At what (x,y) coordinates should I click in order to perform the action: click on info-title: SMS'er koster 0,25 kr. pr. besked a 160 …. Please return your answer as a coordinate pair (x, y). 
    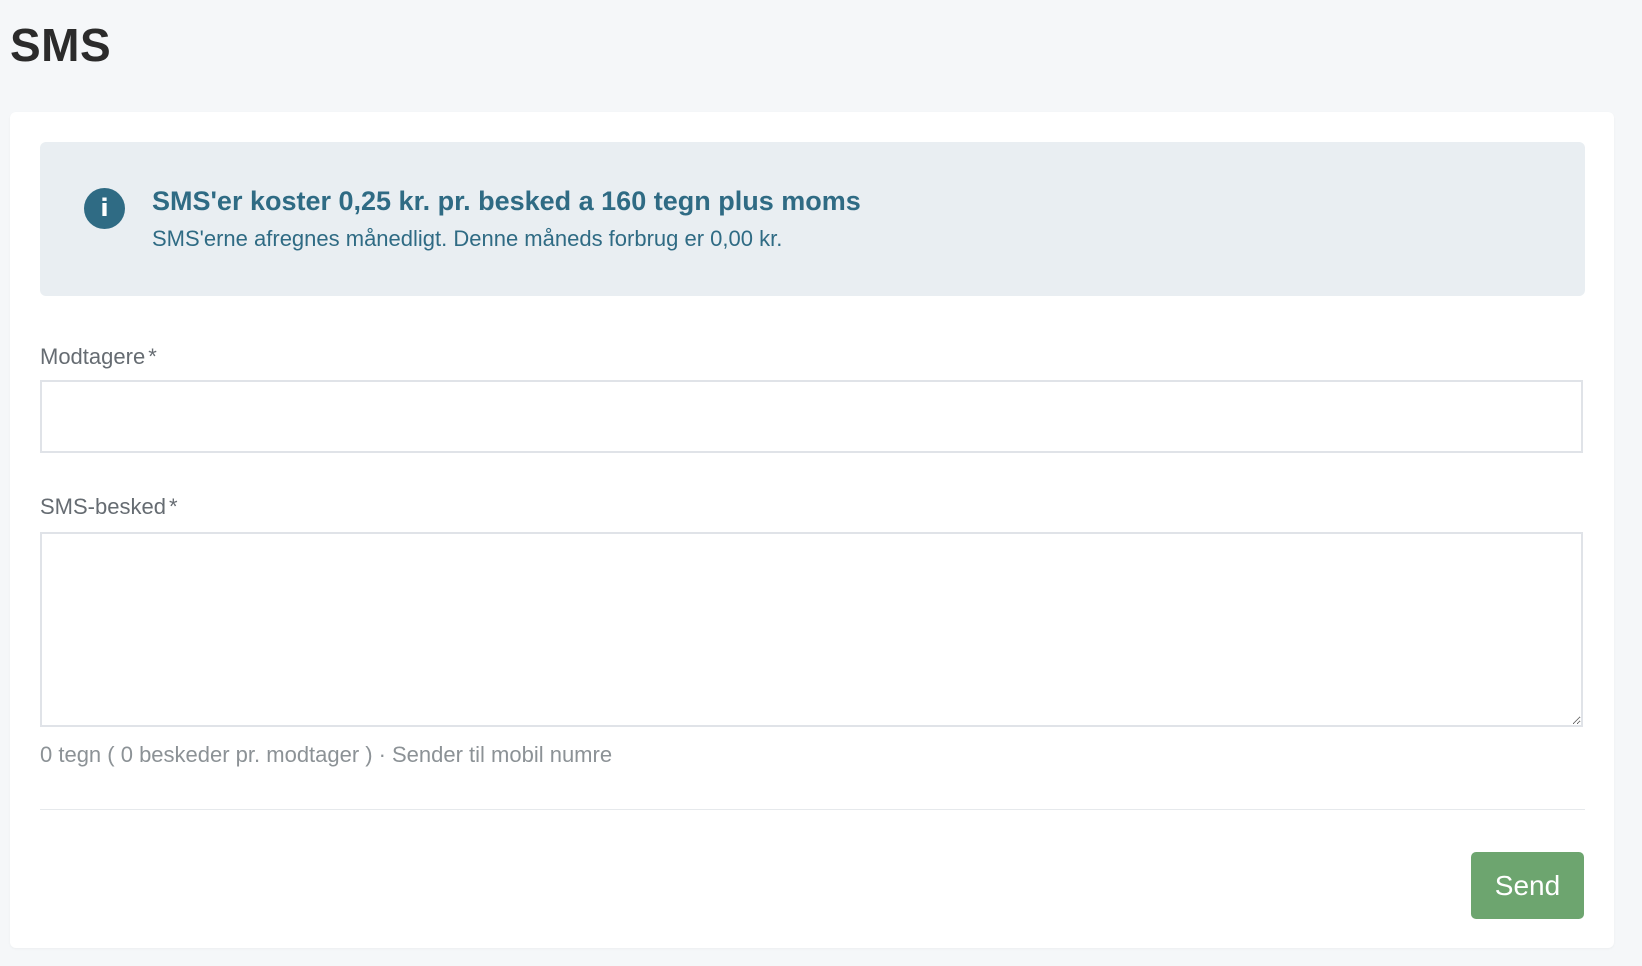
    Looking at the image, I should click on (506, 201).